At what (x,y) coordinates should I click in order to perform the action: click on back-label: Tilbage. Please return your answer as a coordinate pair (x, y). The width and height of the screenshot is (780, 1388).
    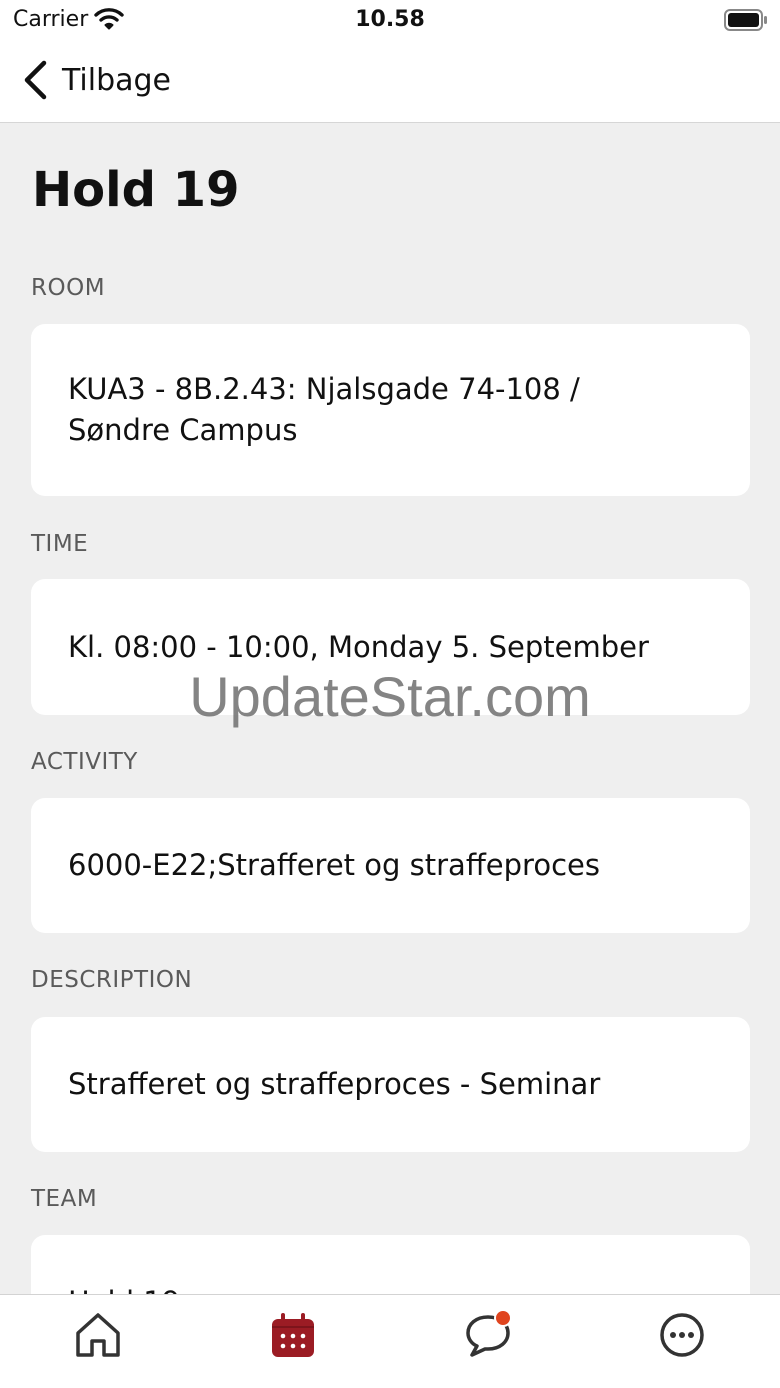
    Looking at the image, I should click on (116, 80).